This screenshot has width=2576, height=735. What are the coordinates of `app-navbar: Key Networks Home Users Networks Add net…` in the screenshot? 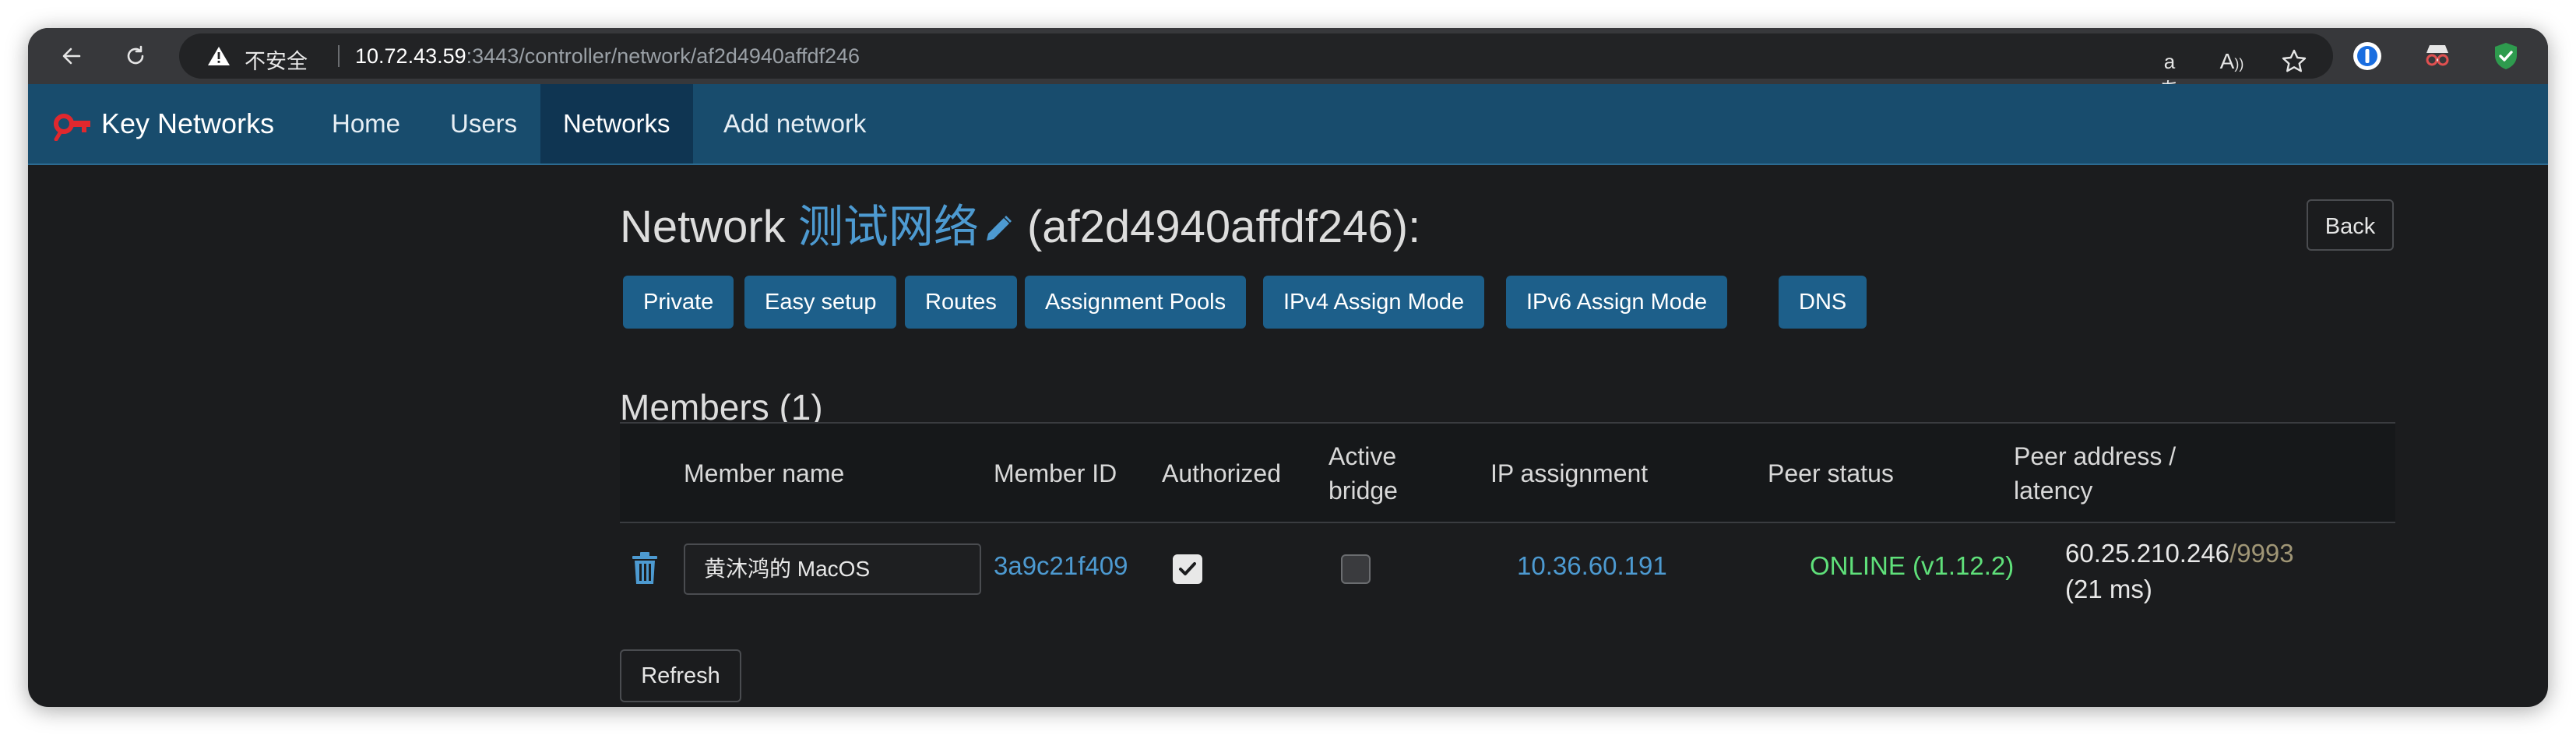 It's located at (1288, 124).